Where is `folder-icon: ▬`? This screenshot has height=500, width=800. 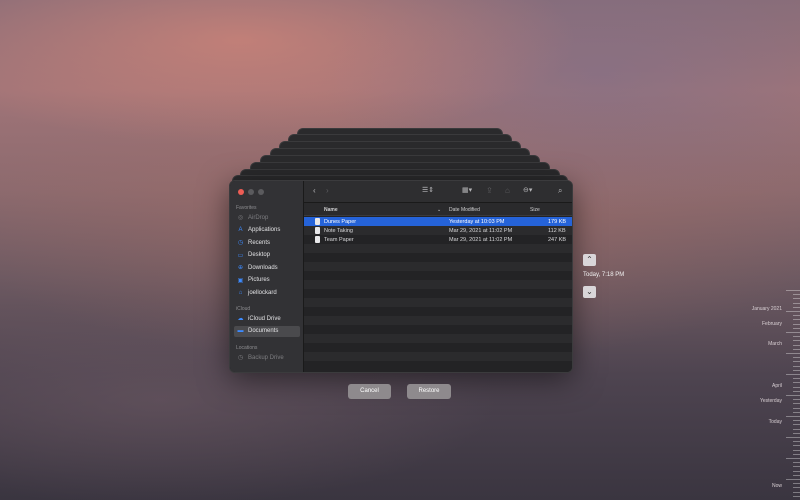 folder-icon: ▬ is located at coordinates (240, 331).